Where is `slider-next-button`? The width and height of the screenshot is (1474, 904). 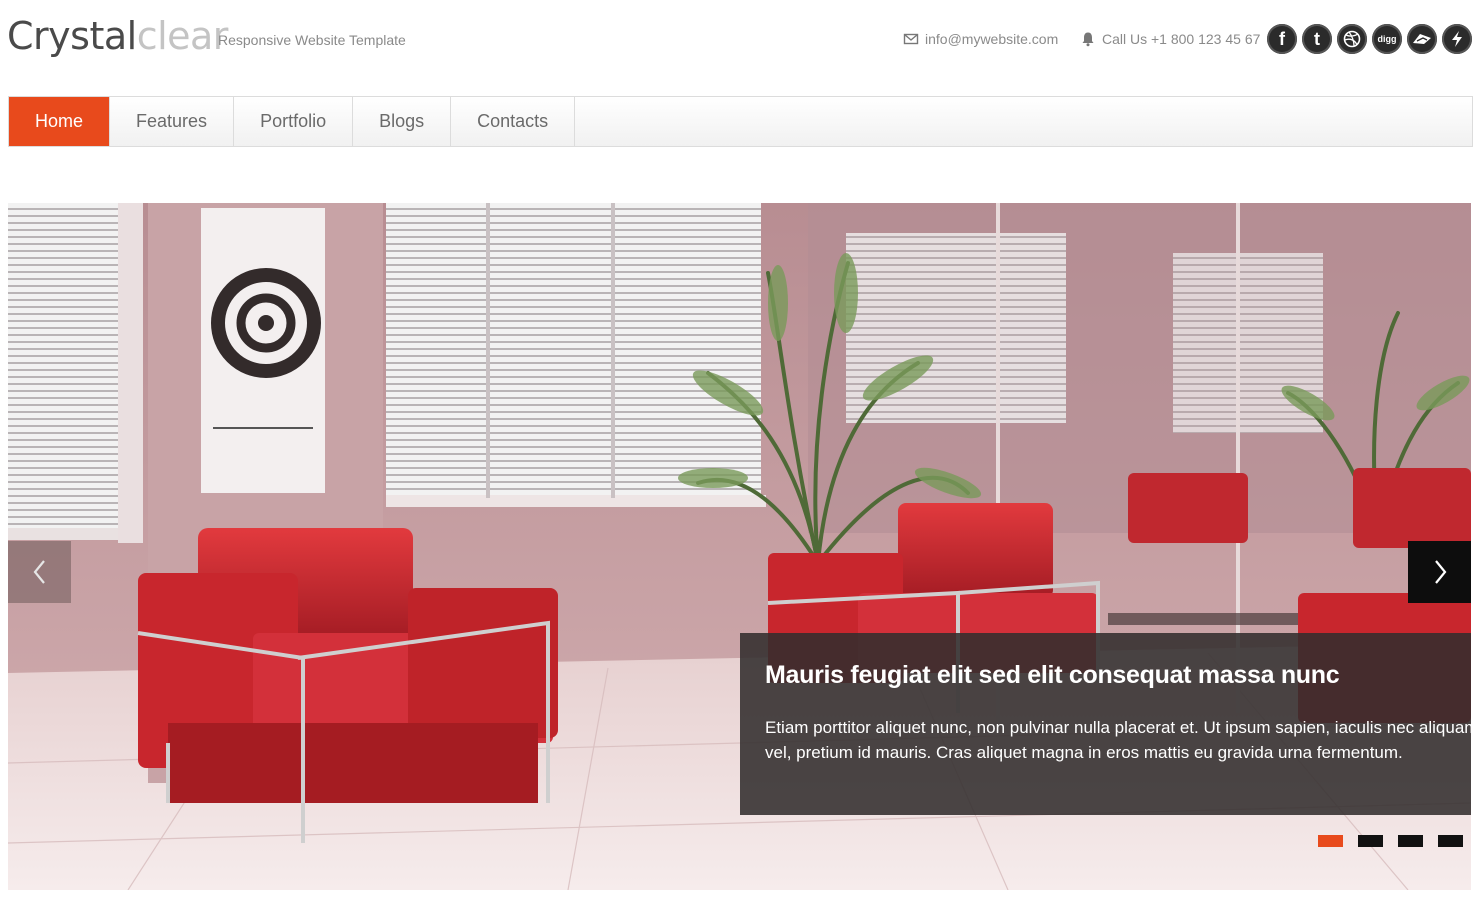 slider-next-button is located at coordinates (1439, 572).